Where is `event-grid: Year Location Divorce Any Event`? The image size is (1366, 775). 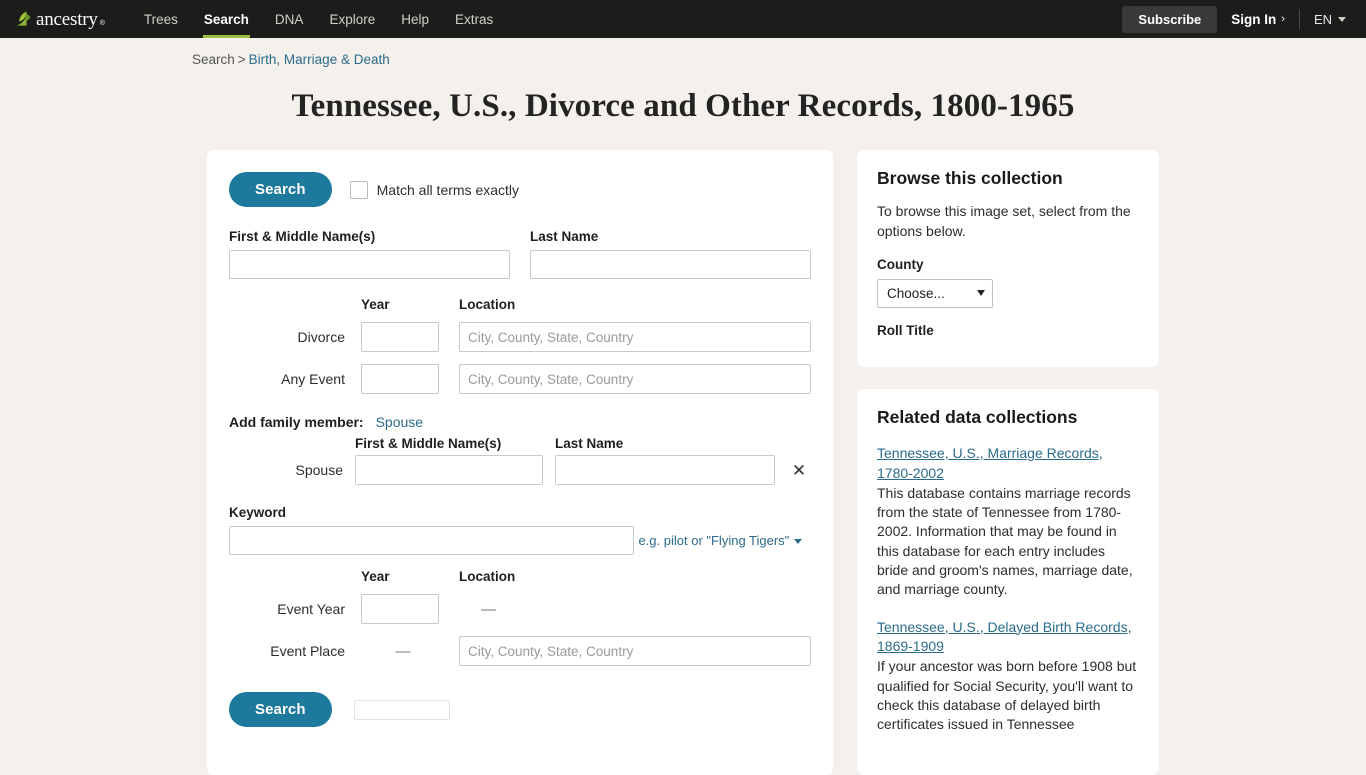
event-grid: Year Location Divorce Any Event is located at coordinates (520, 348).